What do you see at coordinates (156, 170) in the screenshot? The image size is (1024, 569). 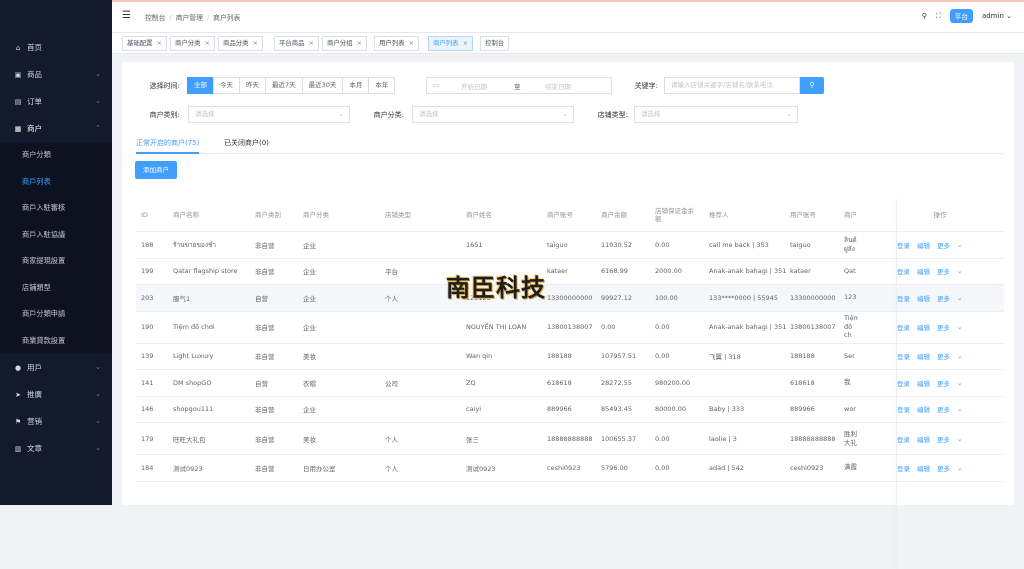 I see `add-merchant-button: 添加商户` at bounding box center [156, 170].